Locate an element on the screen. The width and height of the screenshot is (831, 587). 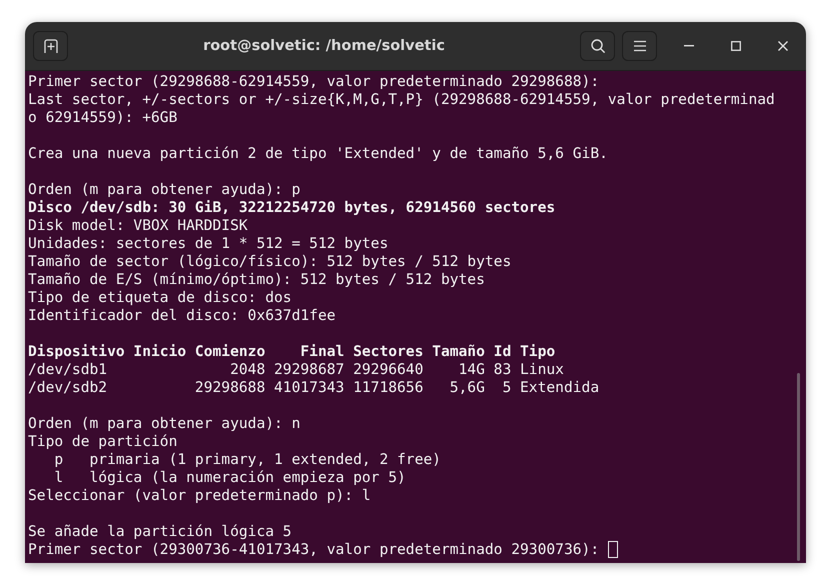
close-icon is located at coordinates (783, 46).